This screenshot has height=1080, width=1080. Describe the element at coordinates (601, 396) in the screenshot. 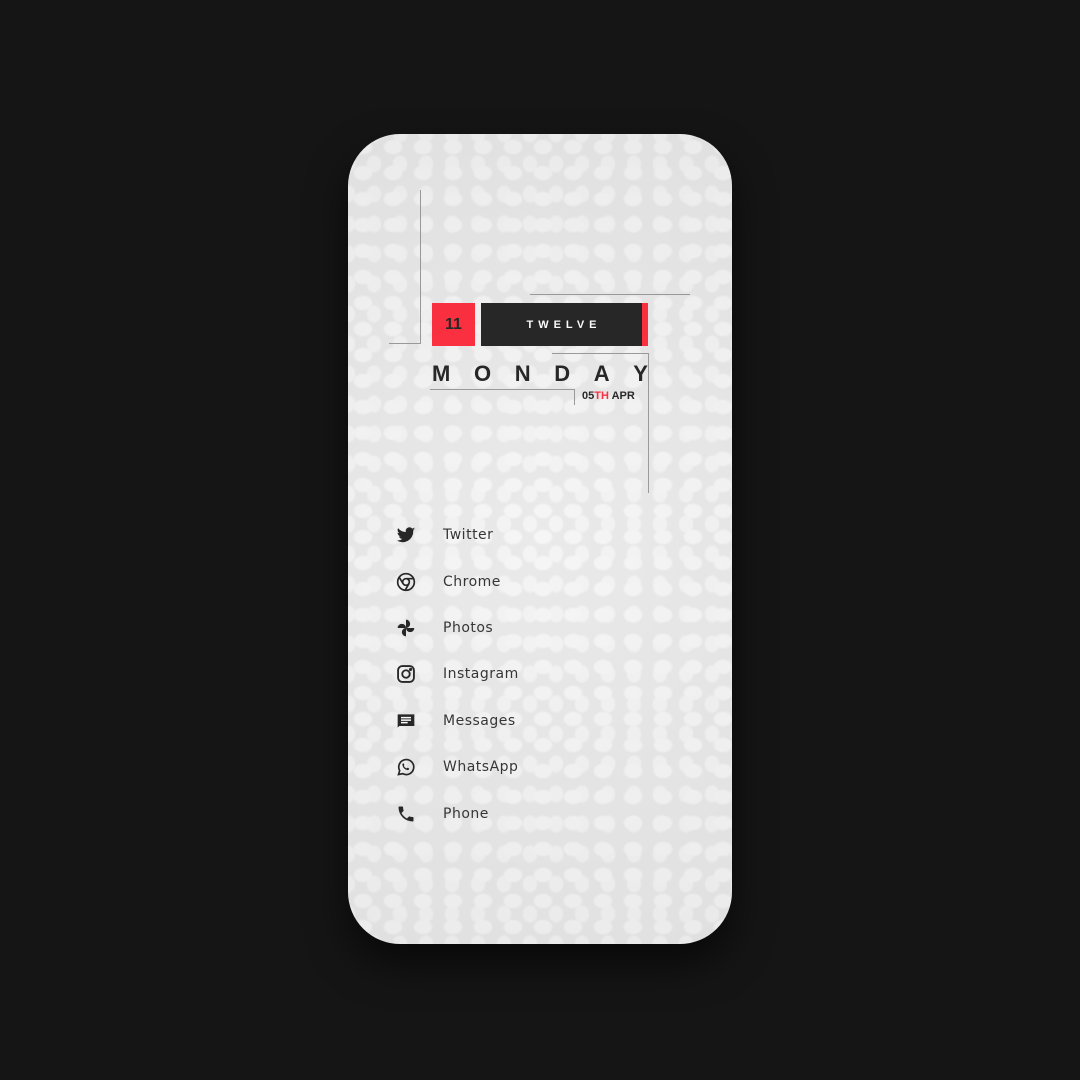

I see `date-suffix: TH` at that location.